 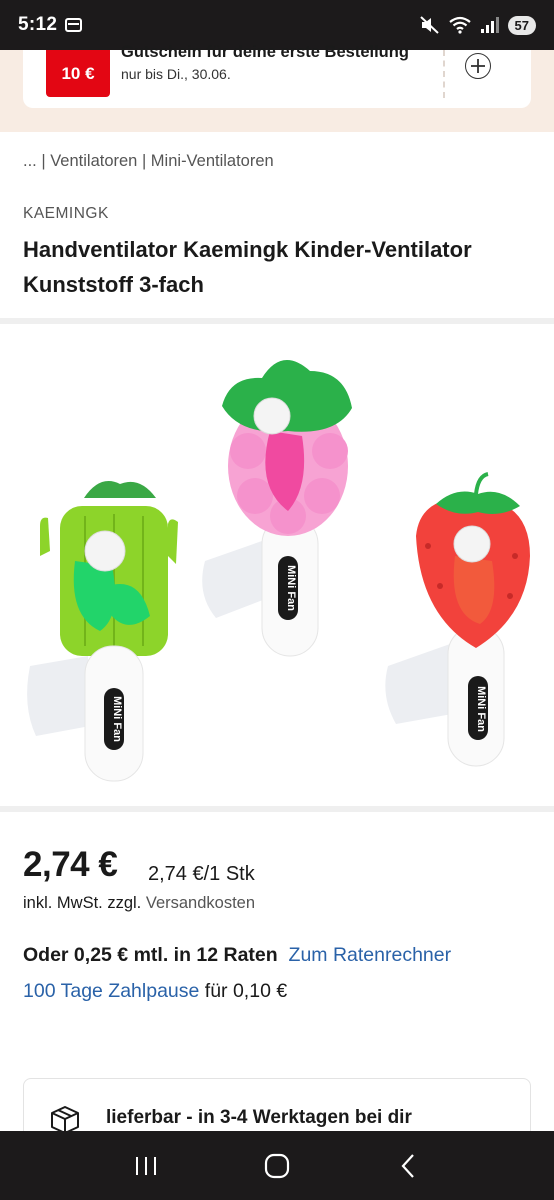 I want to click on strawberry-fan-illustration: MiNi Fan, so click(x=457, y=619).